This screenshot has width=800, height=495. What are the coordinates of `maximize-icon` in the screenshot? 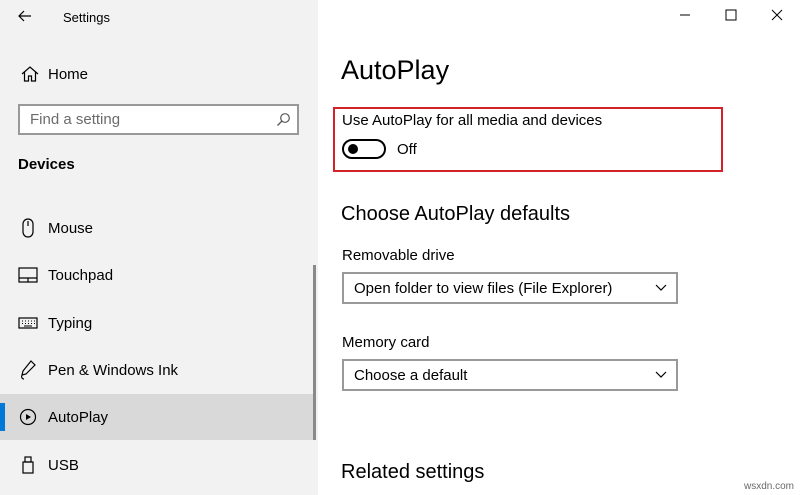 It's located at (731, 17).